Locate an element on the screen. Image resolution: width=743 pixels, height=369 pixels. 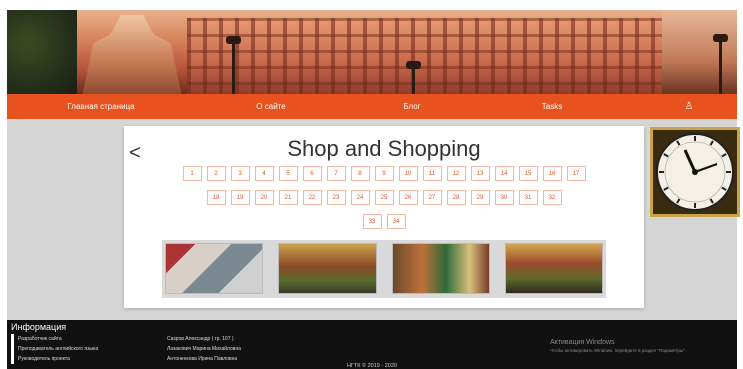
page-button: 18 is located at coordinates (216, 197).